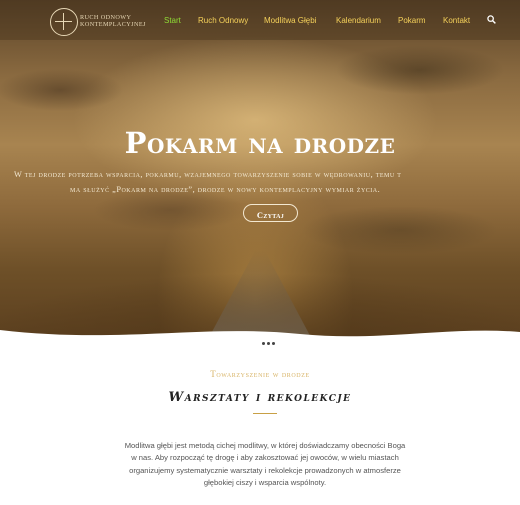 The image size is (520, 505). What do you see at coordinates (412, 20) in the screenshot?
I see `nav-item-pokarm: Pokarm` at bounding box center [412, 20].